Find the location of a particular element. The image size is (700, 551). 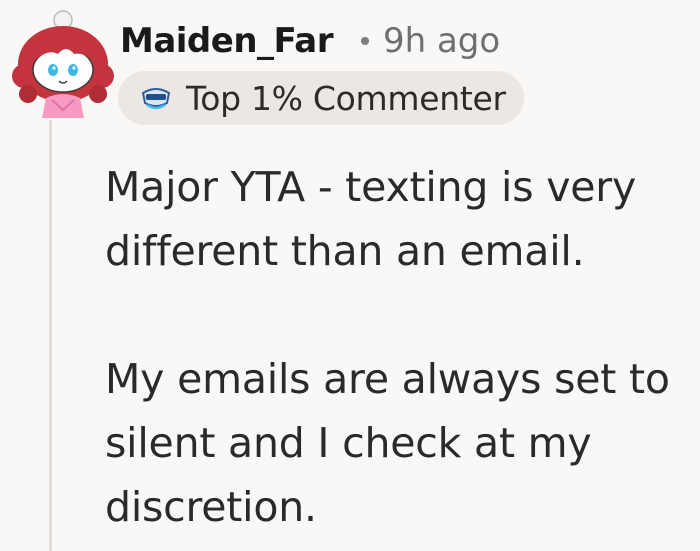

avatar-image is located at coordinates (63, 64).